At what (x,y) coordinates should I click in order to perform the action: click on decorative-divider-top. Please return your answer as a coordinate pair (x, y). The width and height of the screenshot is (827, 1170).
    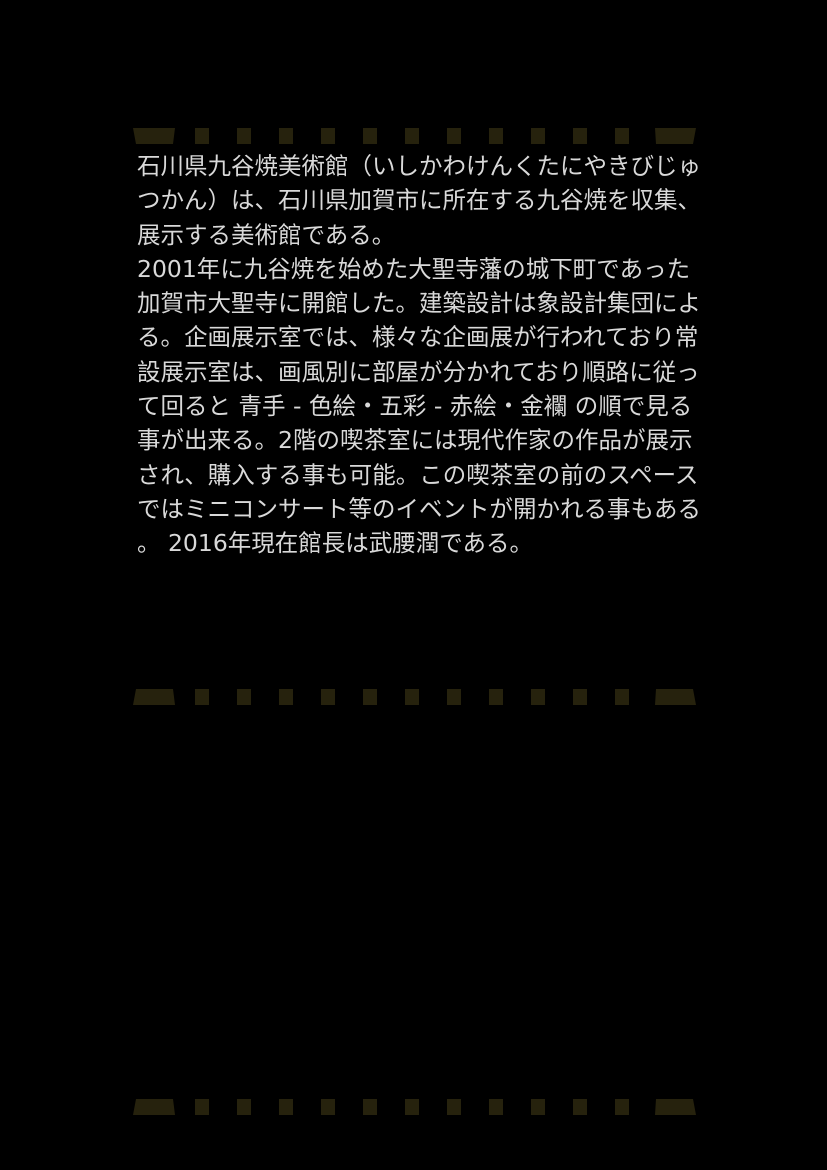
    Looking at the image, I should click on (414, 136).